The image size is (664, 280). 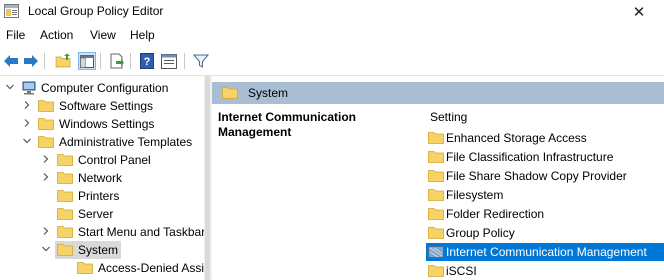 I want to click on export-list-button, so click(x=117, y=61).